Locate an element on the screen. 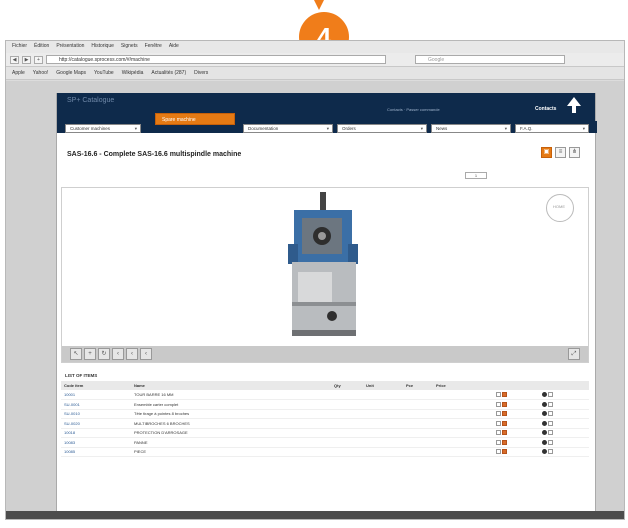  forward-icon: ▶ is located at coordinates (26, 59).